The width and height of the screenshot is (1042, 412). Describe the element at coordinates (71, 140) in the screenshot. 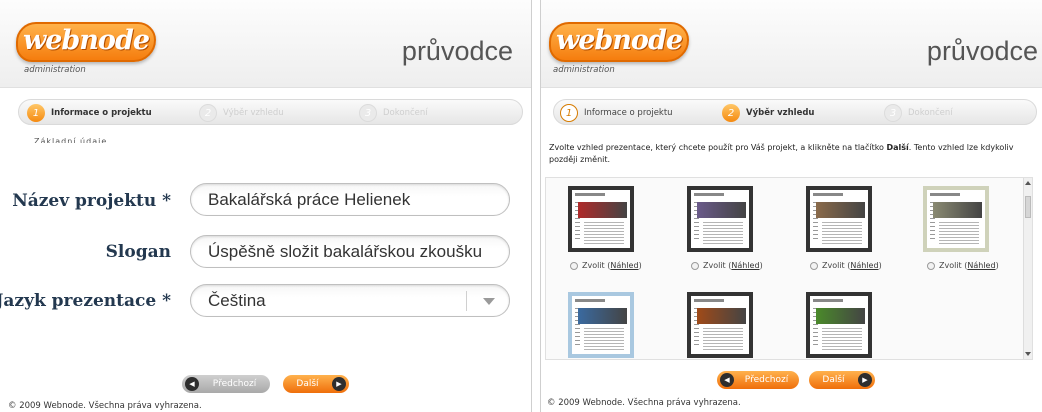

I see `section-heading: Základní údaje` at that location.